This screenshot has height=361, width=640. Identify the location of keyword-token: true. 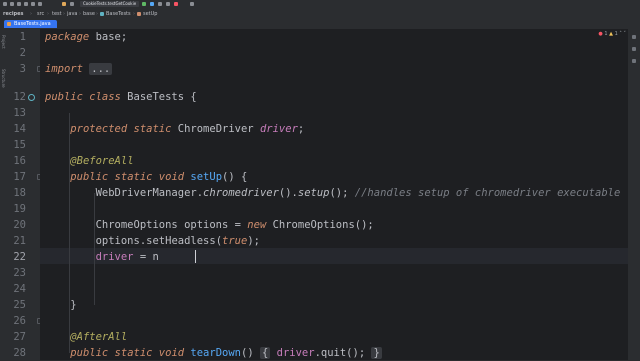
(235, 241).